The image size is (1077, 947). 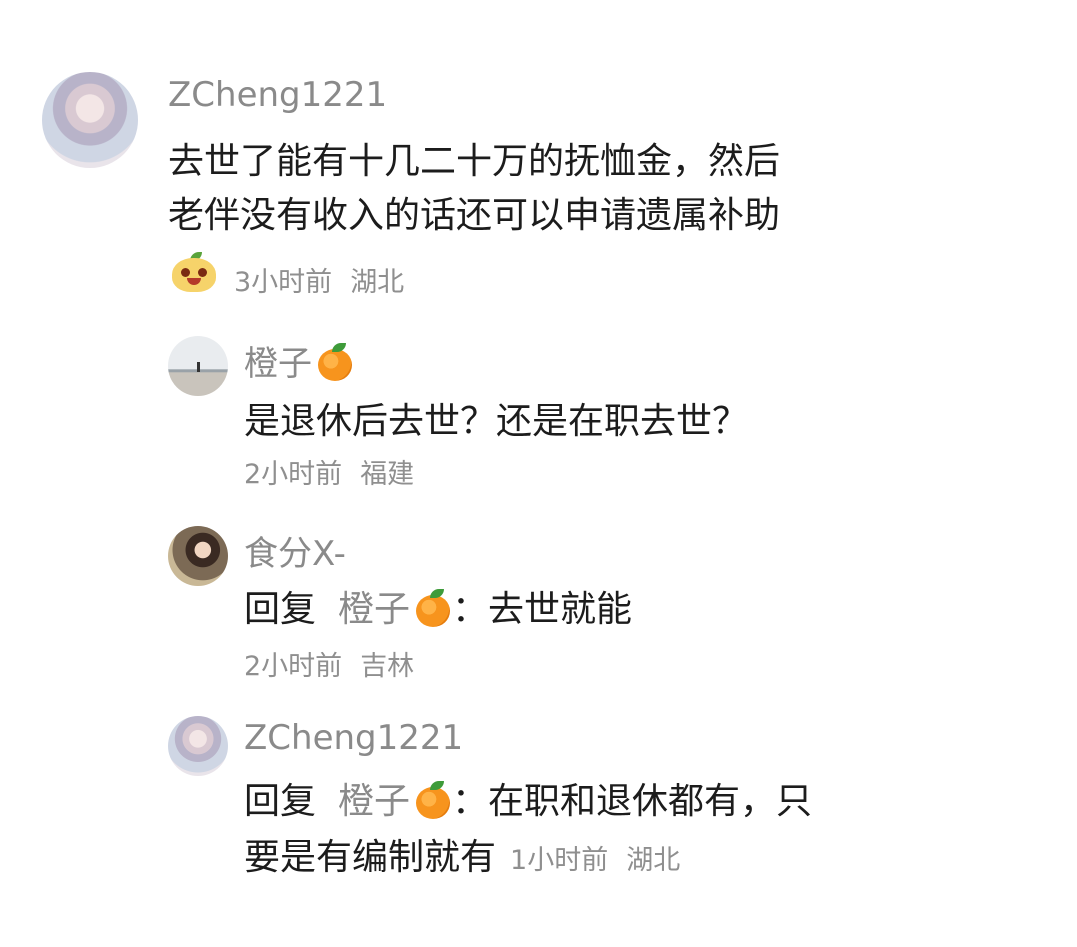 What do you see at coordinates (387, 474) in the screenshot?
I see `location: 福建` at bounding box center [387, 474].